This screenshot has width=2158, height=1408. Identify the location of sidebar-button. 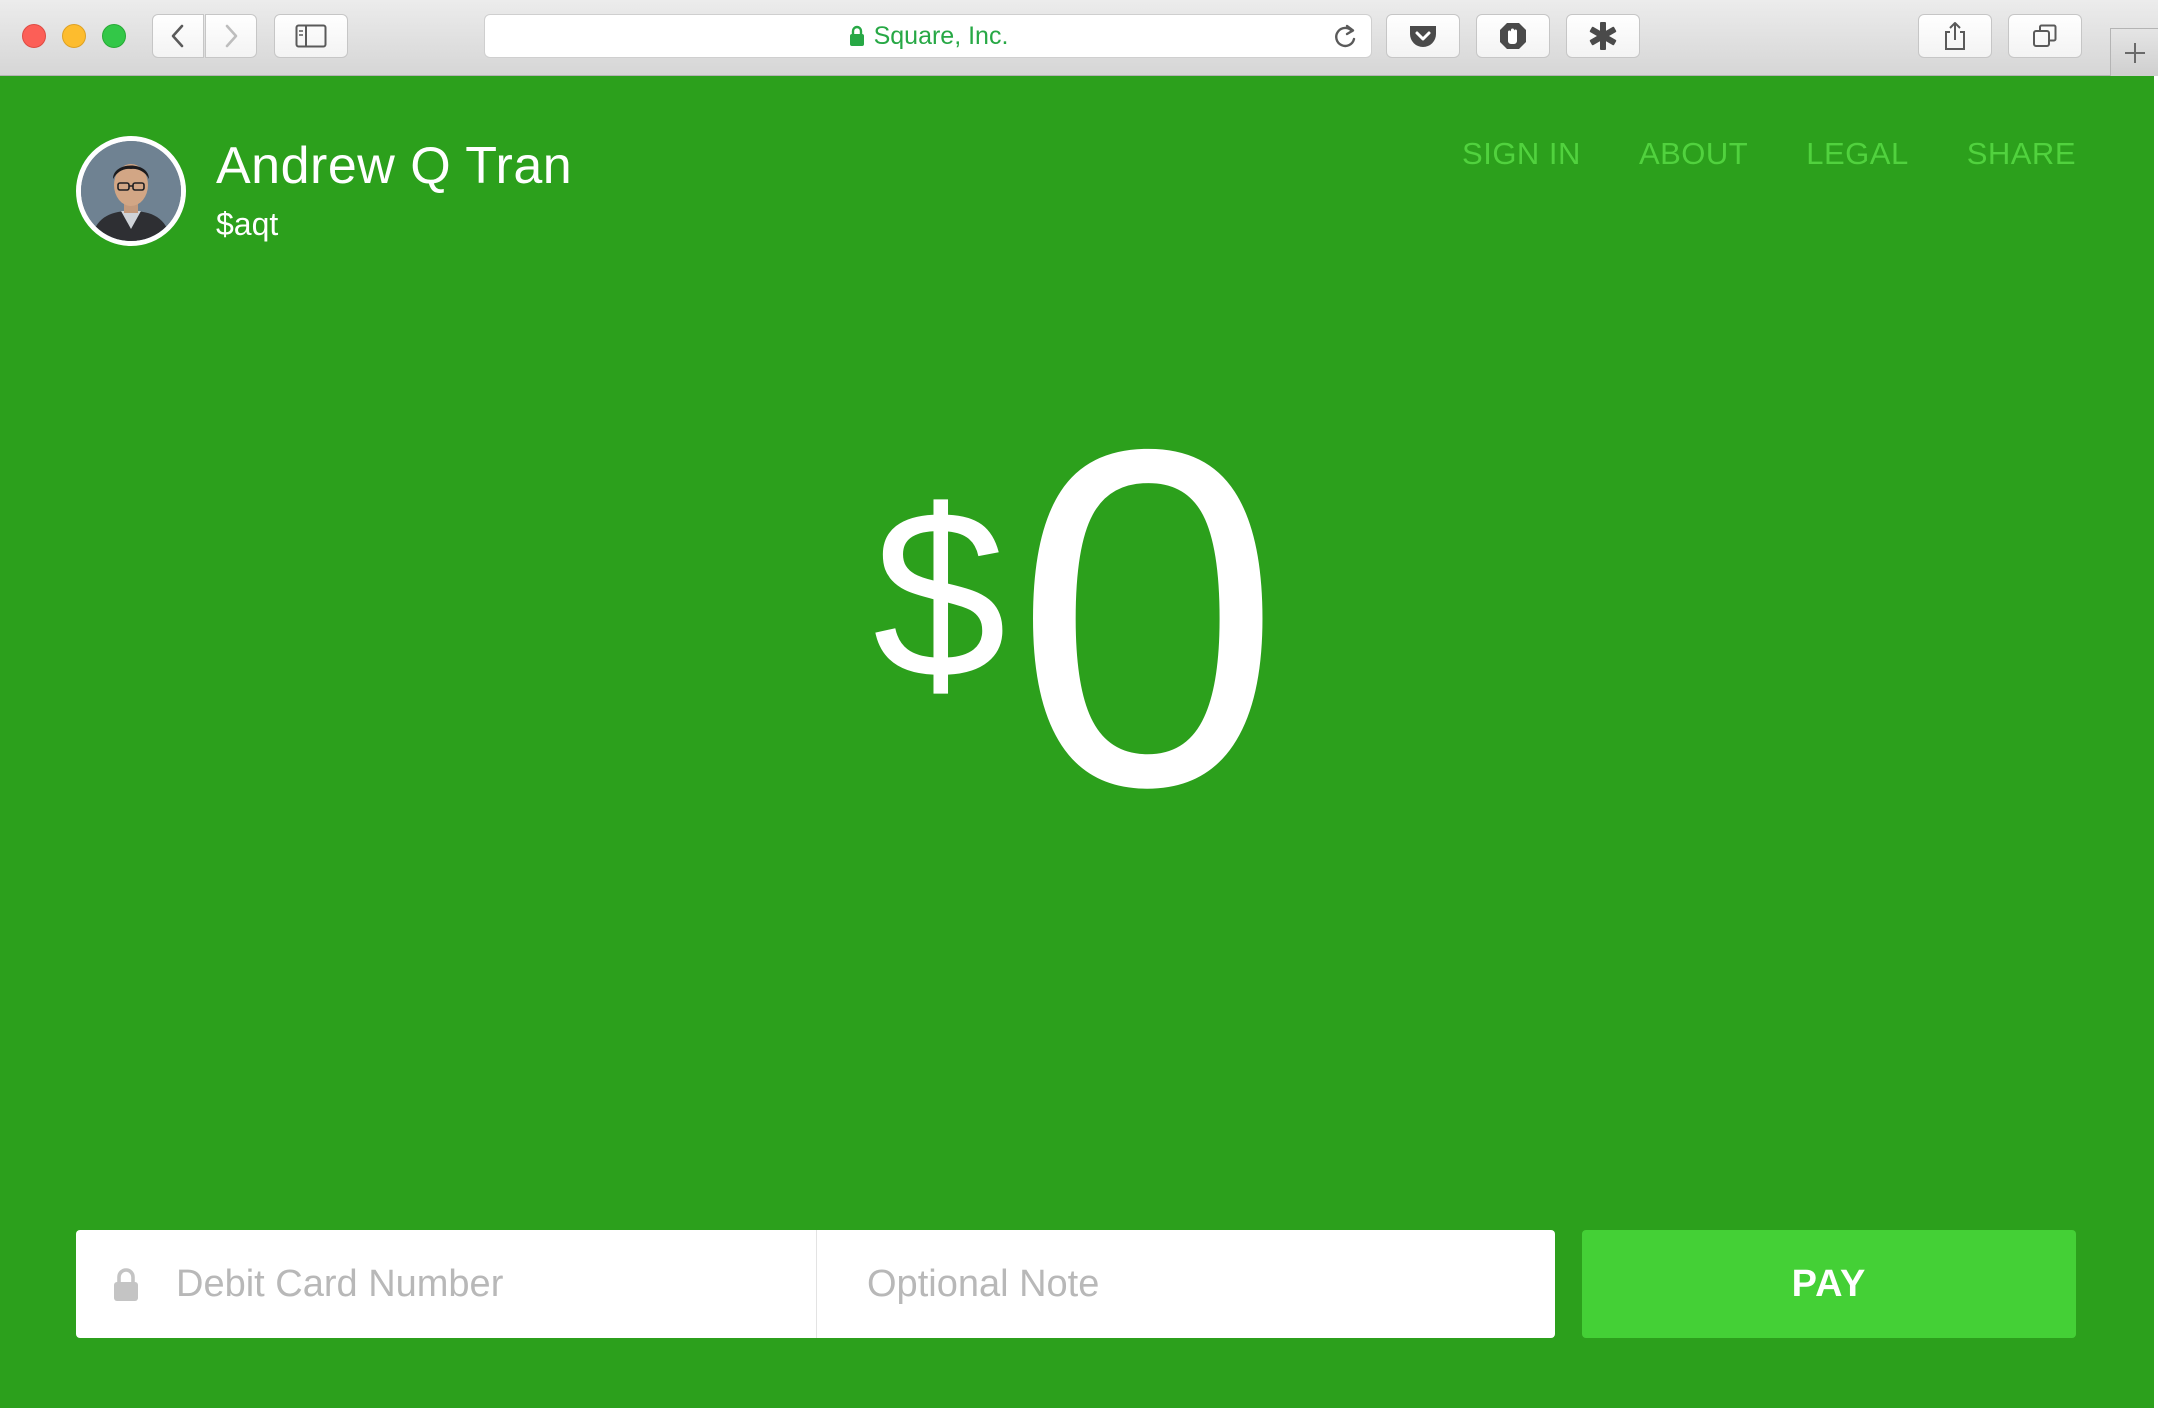
(311, 36).